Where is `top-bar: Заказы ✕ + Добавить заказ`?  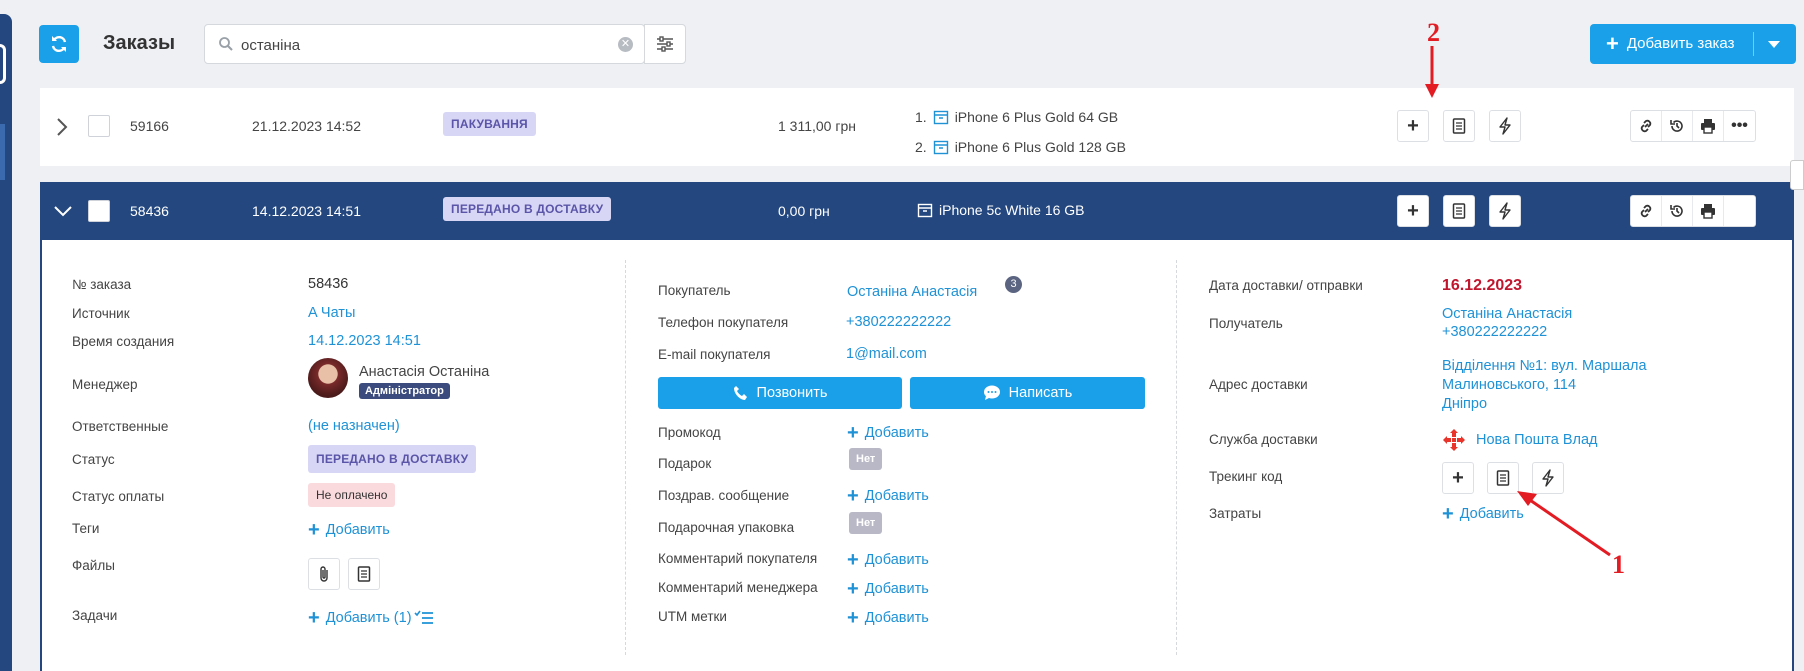 top-bar: Заказы ✕ + Добавить заказ is located at coordinates (912, 41).